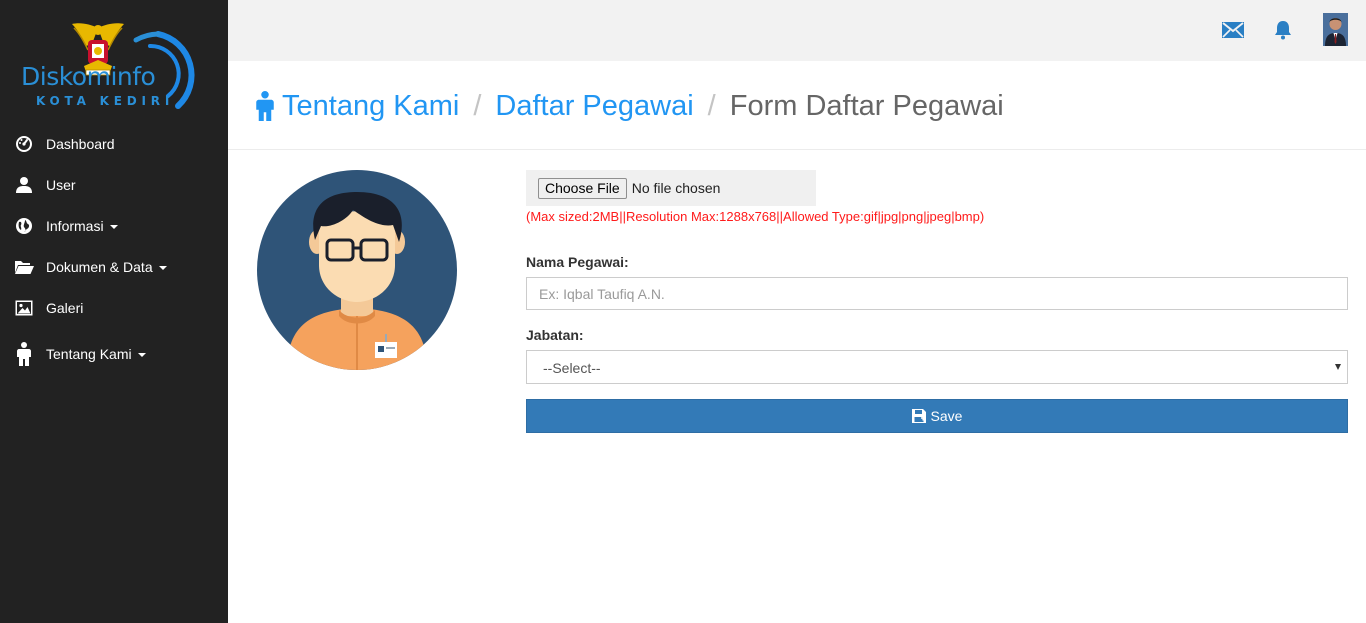  What do you see at coordinates (937, 367) in the screenshot?
I see `jabatan-select: --Select--` at bounding box center [937, 367].